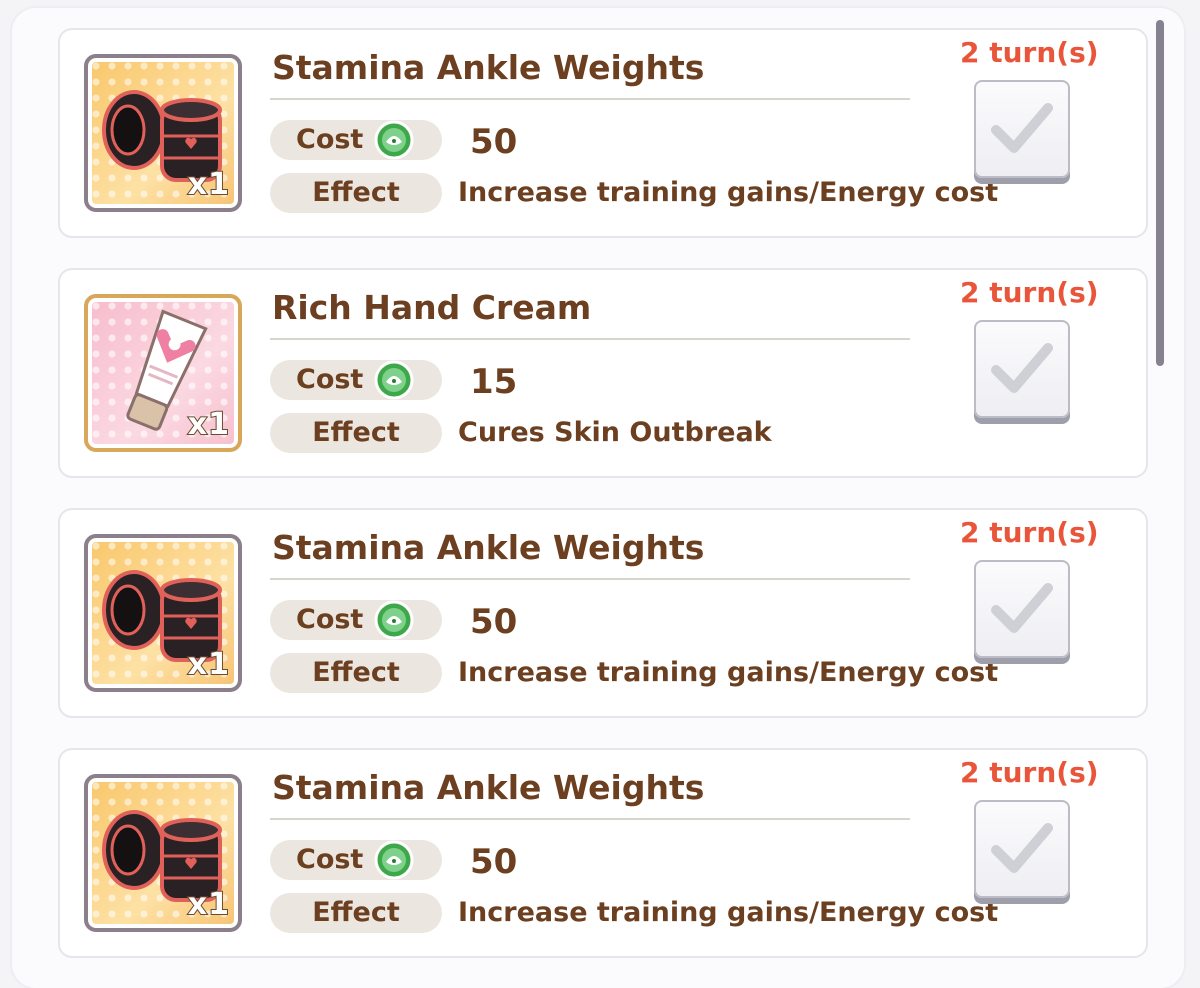  What do you see at coordinates (1160, 193) in the screenshot?
I see `scrollbar` at bounding box center [1160, 193].